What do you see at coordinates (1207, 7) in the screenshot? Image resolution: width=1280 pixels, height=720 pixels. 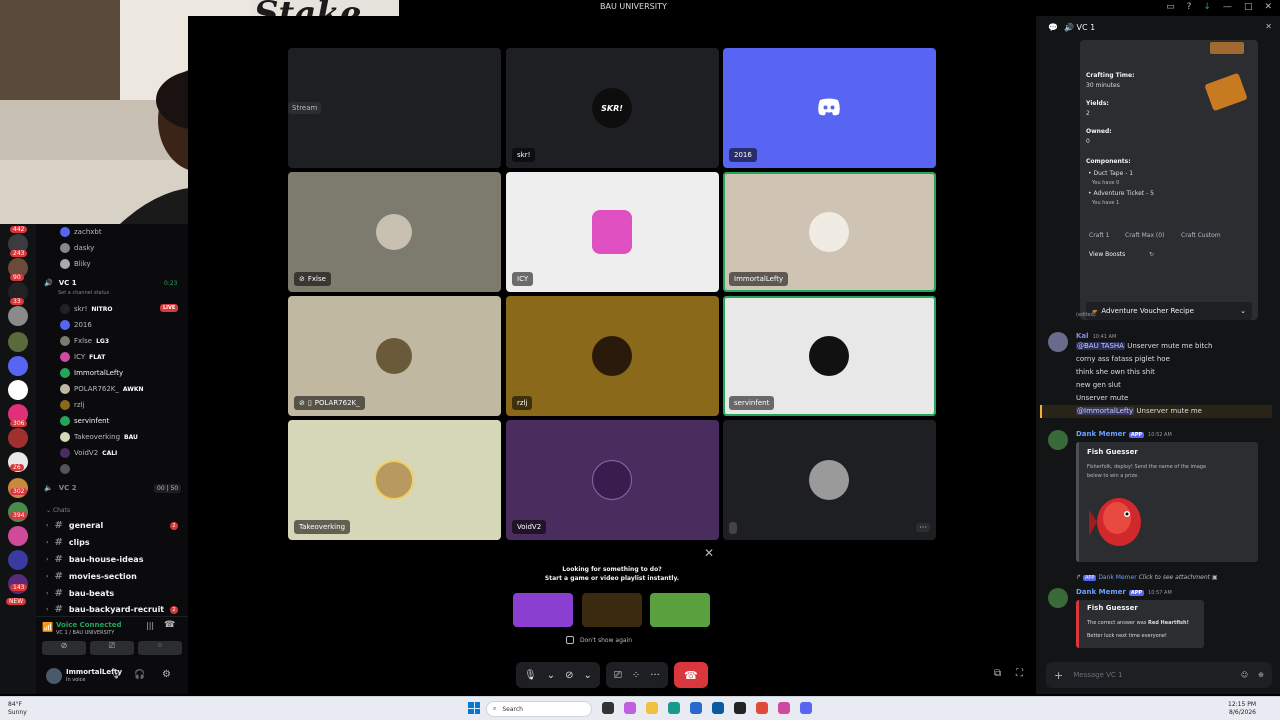 I see `download-icon: ↓` at bounding box center [1207, 7].